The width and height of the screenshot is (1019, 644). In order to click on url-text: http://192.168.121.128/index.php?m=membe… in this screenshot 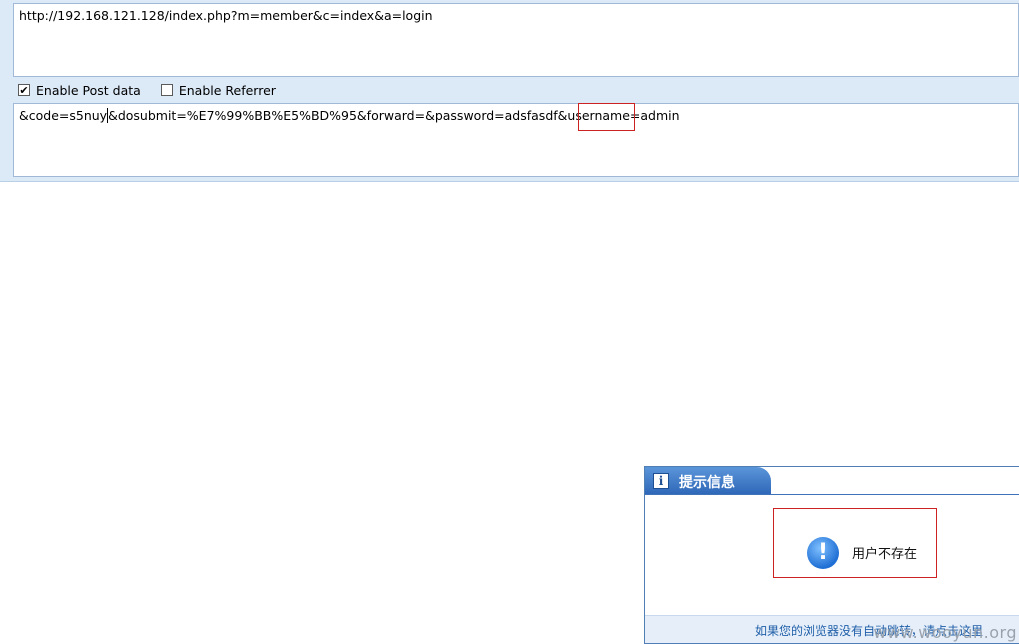, I will do `click(226, 15)`.